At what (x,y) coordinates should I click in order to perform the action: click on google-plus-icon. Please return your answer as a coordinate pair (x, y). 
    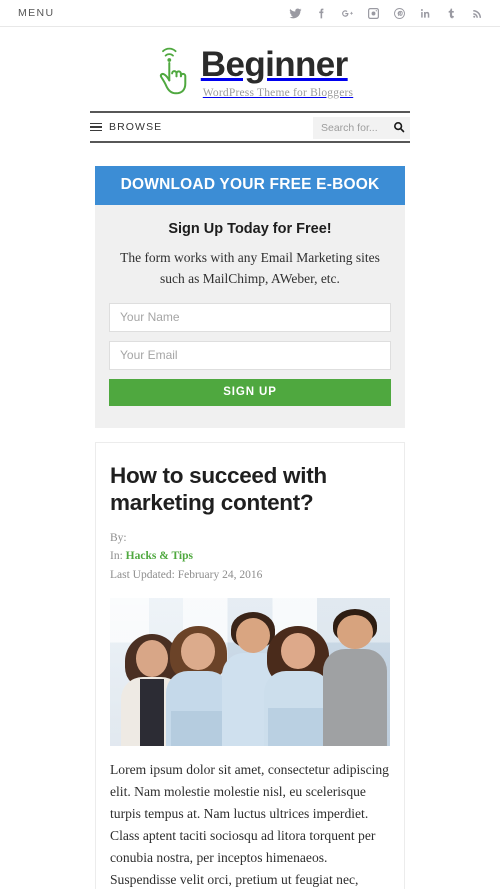
    Looking at the image, I should click on (347, 13).